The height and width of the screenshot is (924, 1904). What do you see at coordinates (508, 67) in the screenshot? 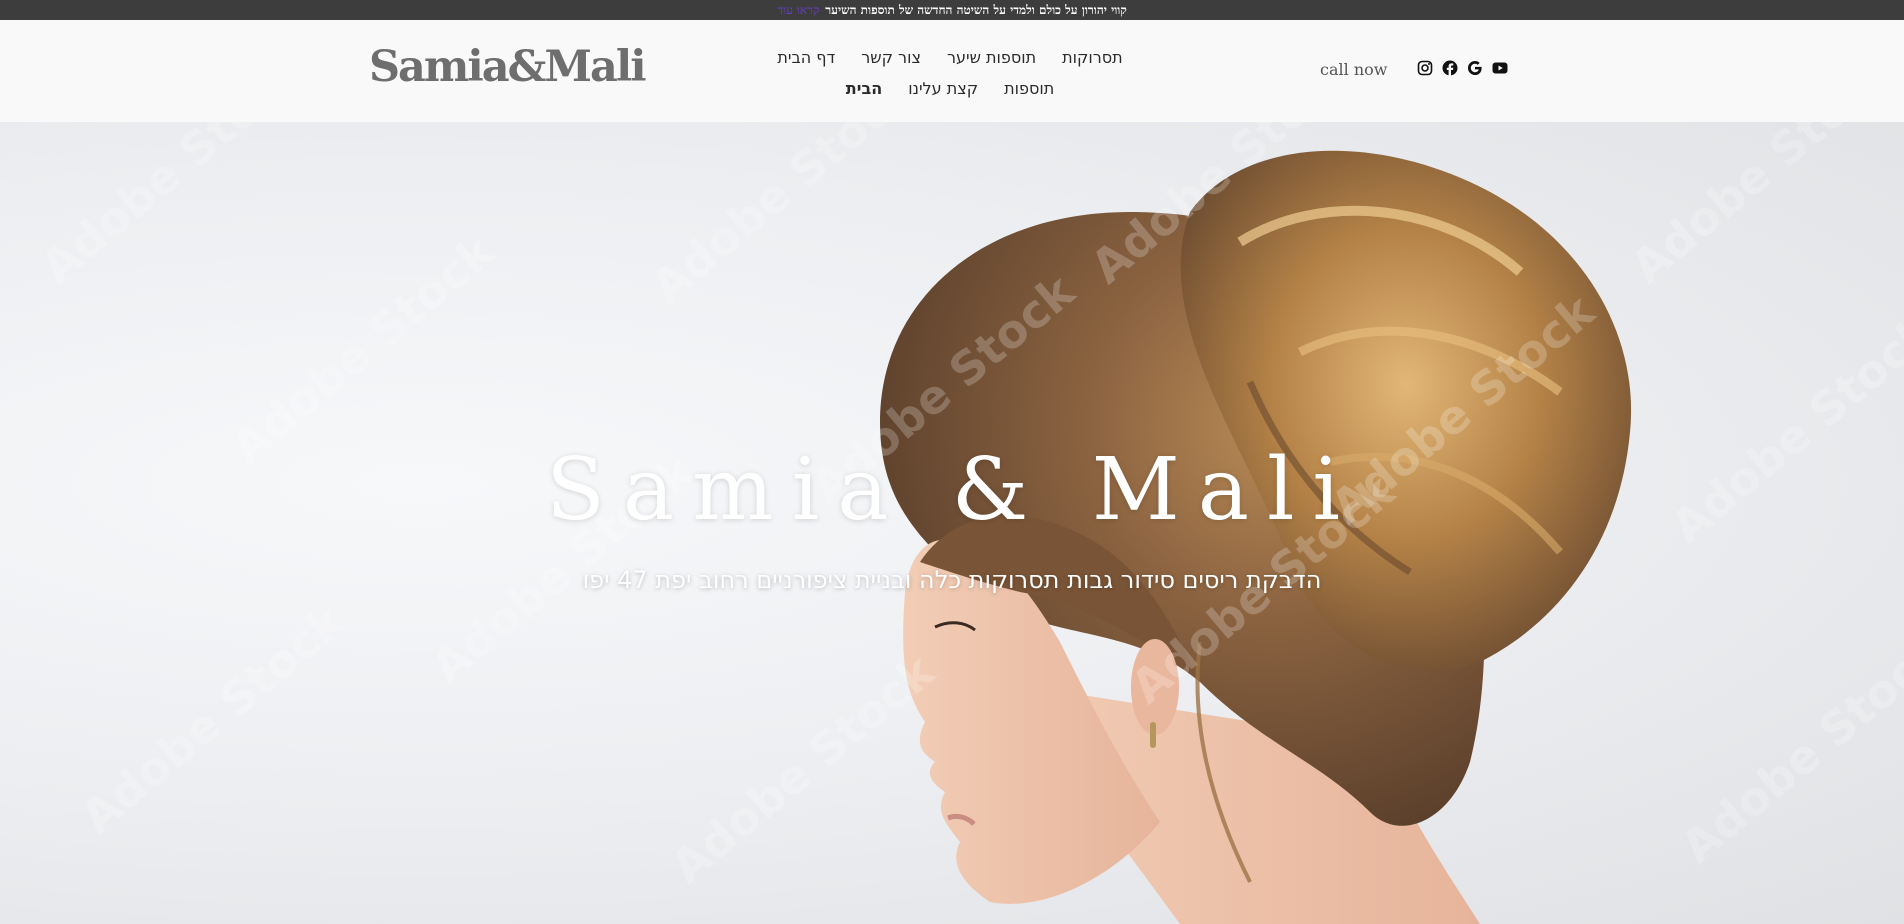
I see `site-logo: Samia&Mali` at bounding box center [508, 67].